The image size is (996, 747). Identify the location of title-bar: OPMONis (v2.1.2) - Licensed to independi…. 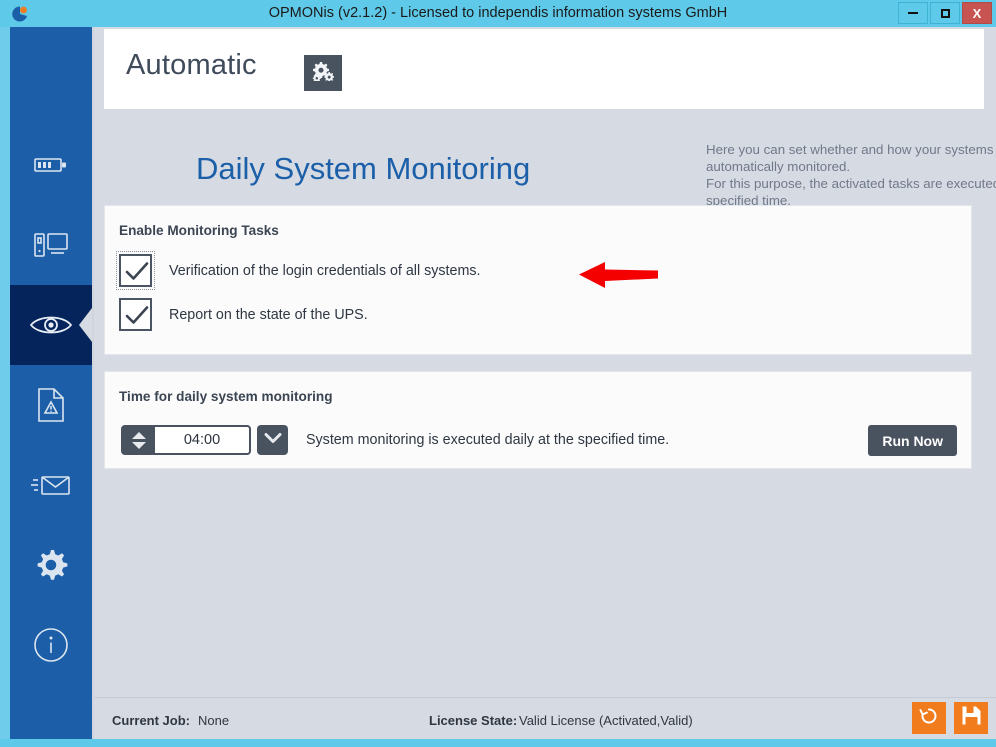
(498, 13).